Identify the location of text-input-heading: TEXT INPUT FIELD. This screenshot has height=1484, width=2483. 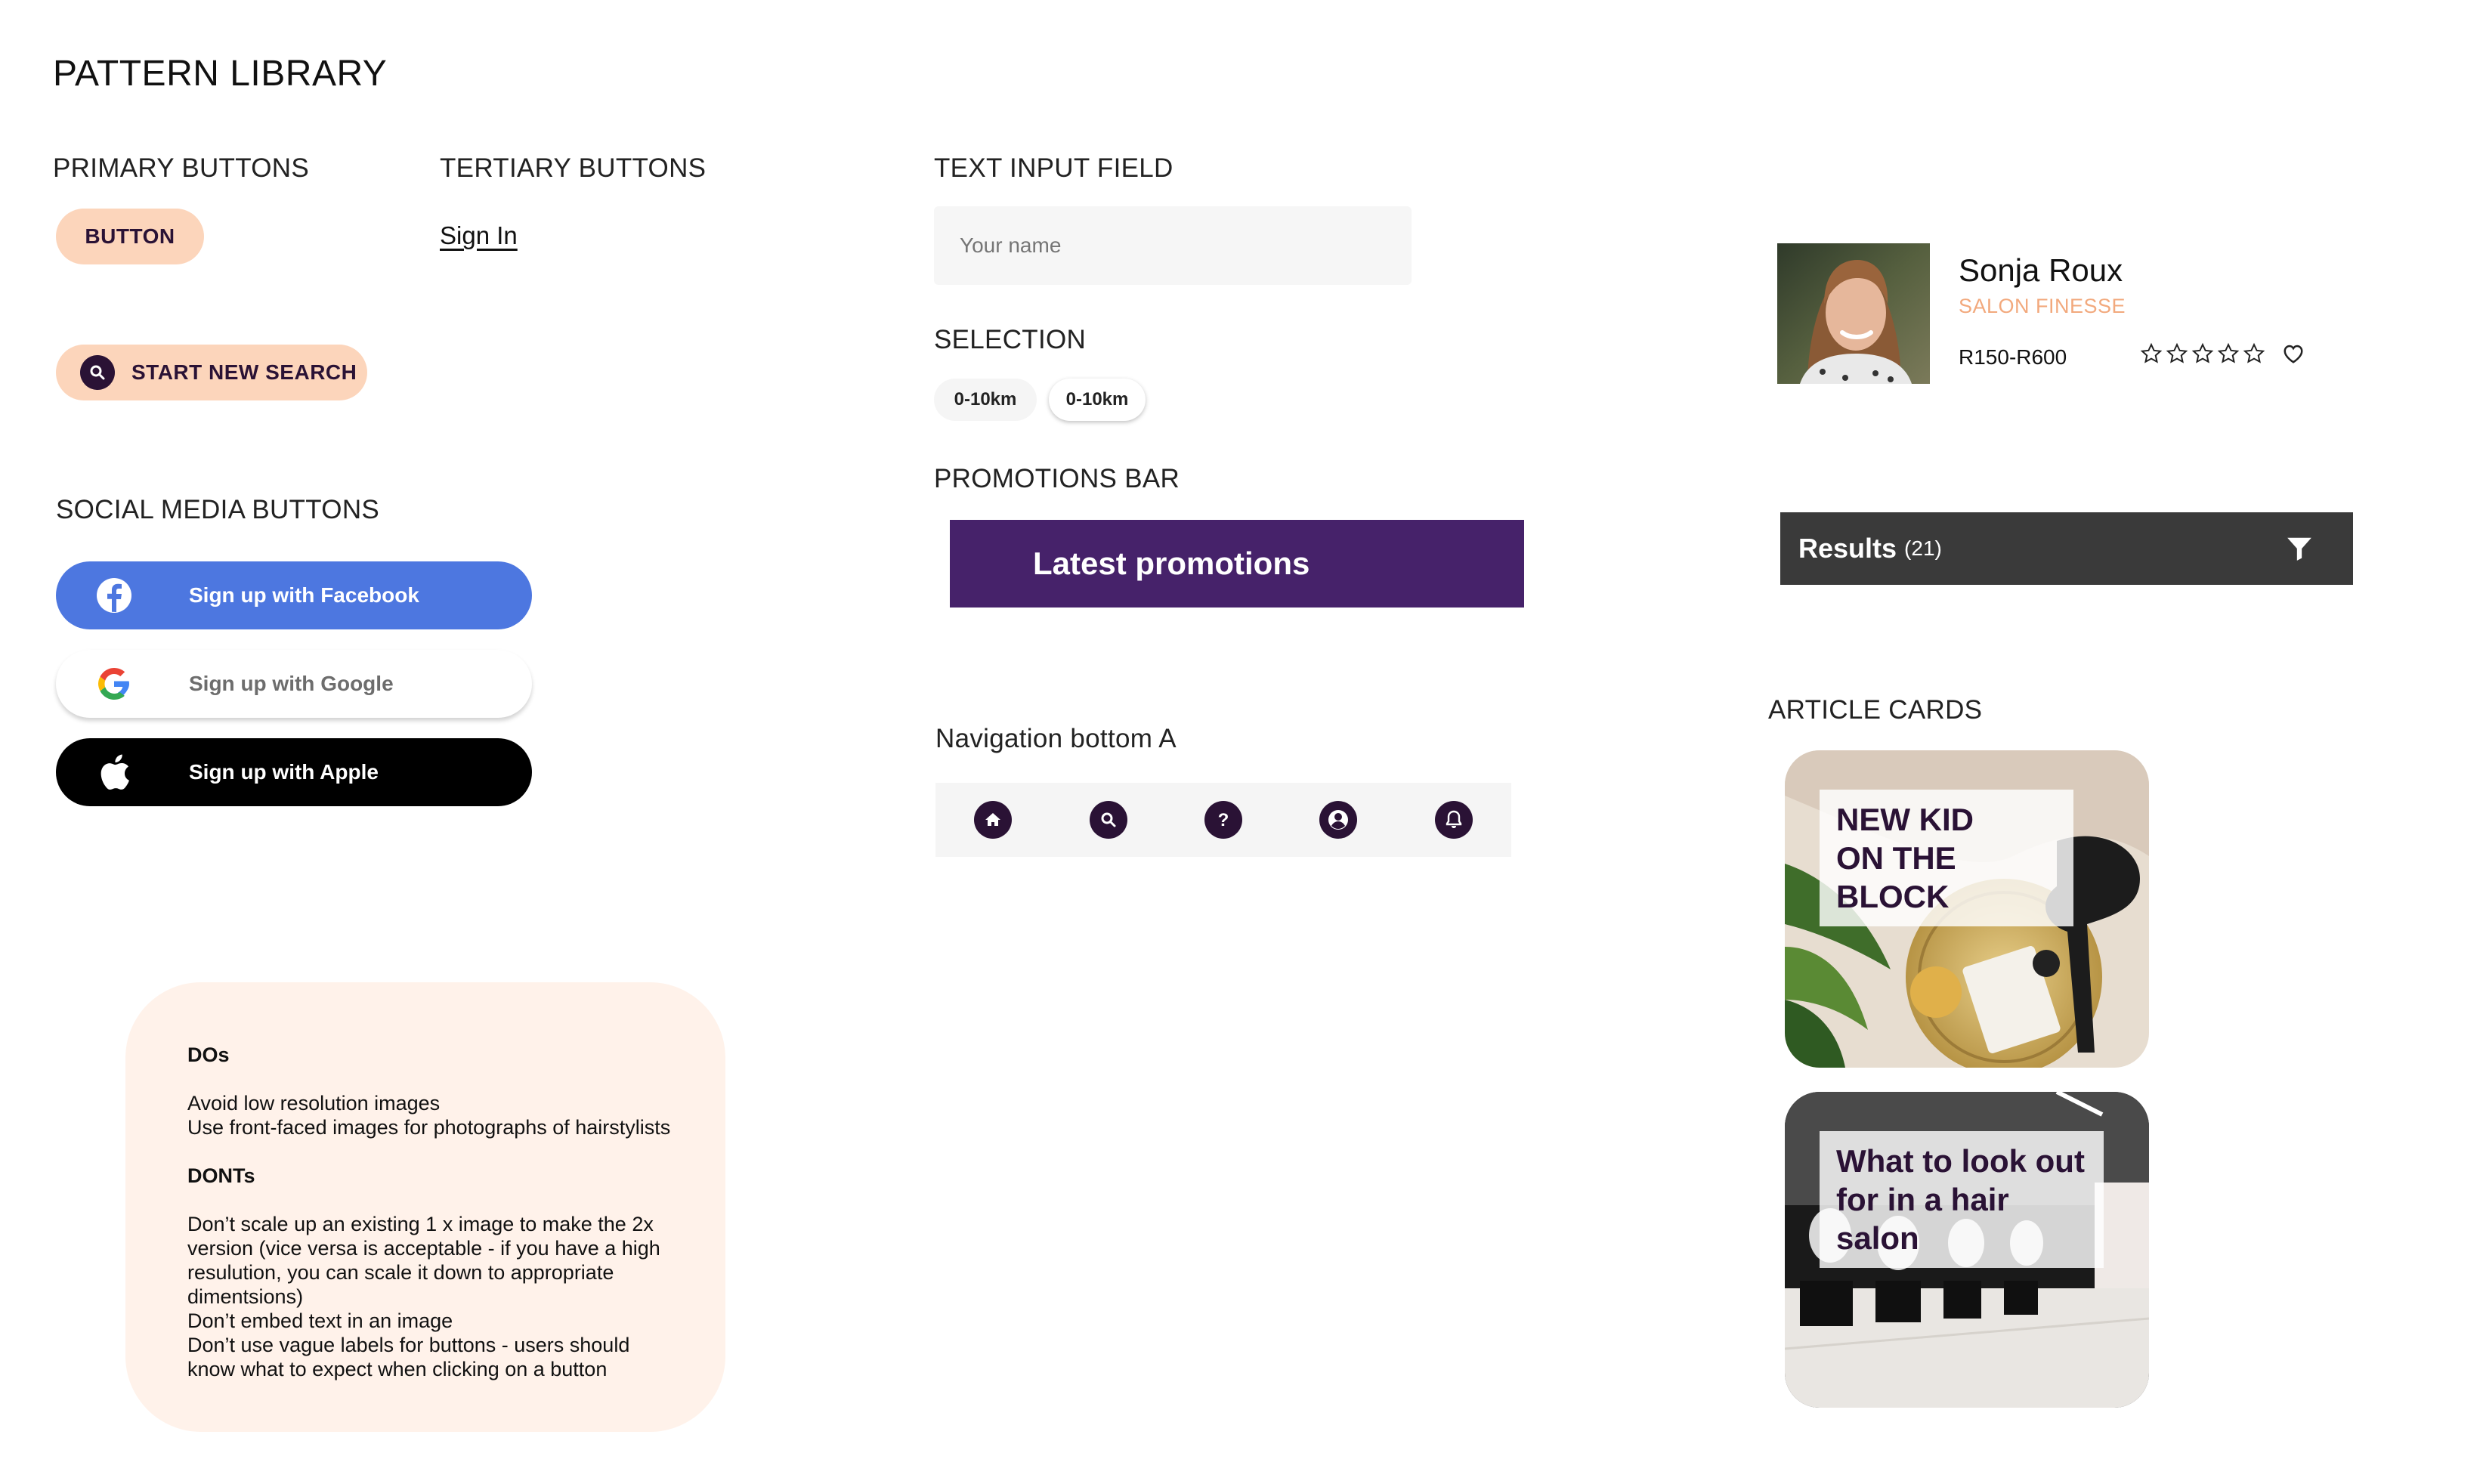
(1053, 168).